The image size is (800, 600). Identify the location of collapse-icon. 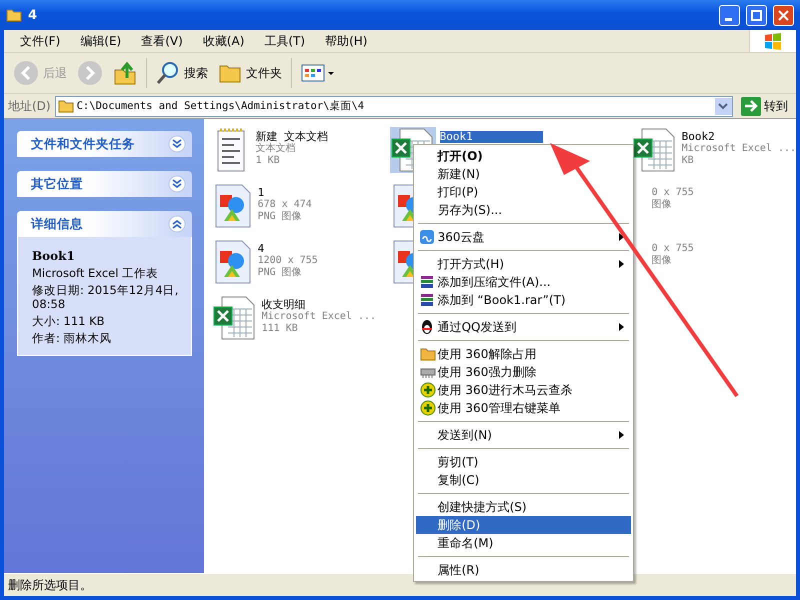
(177, 224).